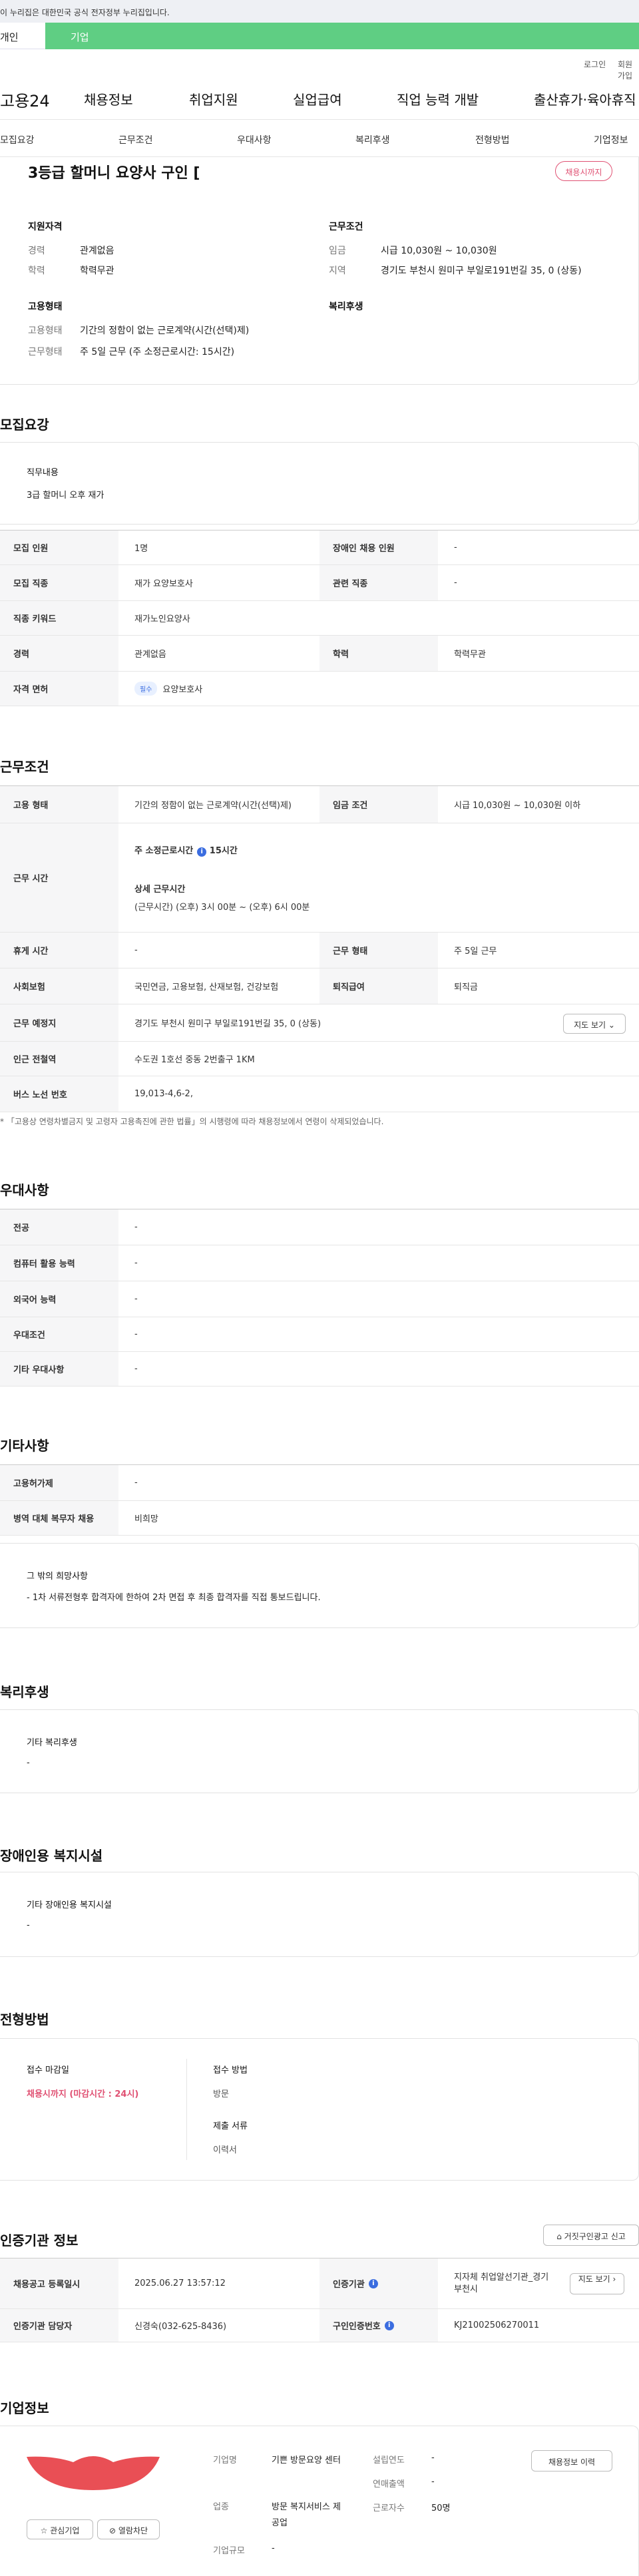 This screenshot has height=2576, width=639. Describe the element at coordinates (59, 1299) in the screenshot. I see `language-label: 외국어 능력` at that location.